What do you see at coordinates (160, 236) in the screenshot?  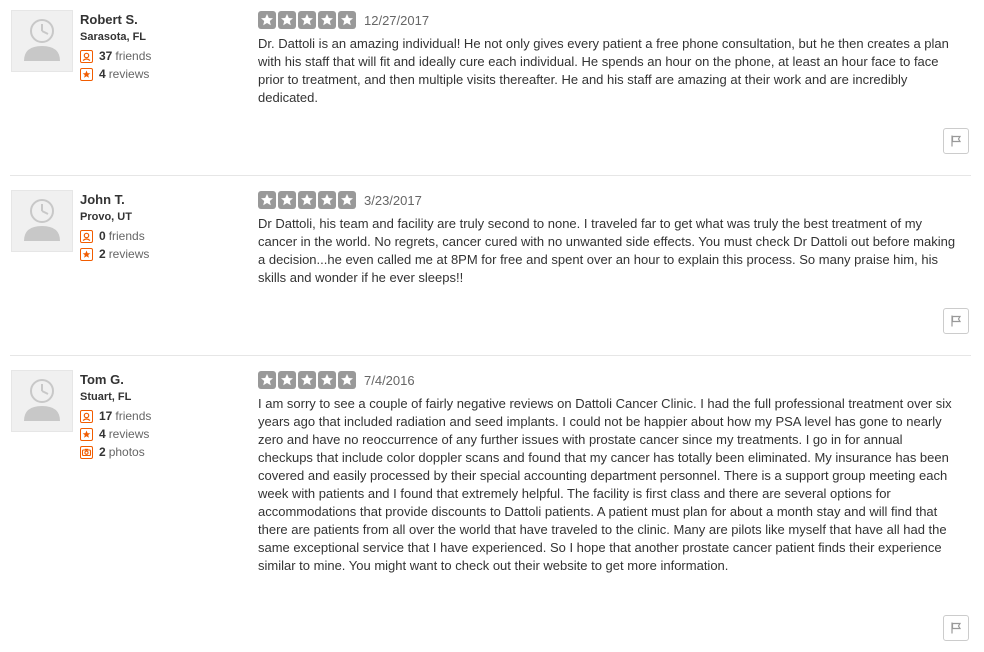 I see `friends-stat: 0 friends` at bounding box center [160, 236].